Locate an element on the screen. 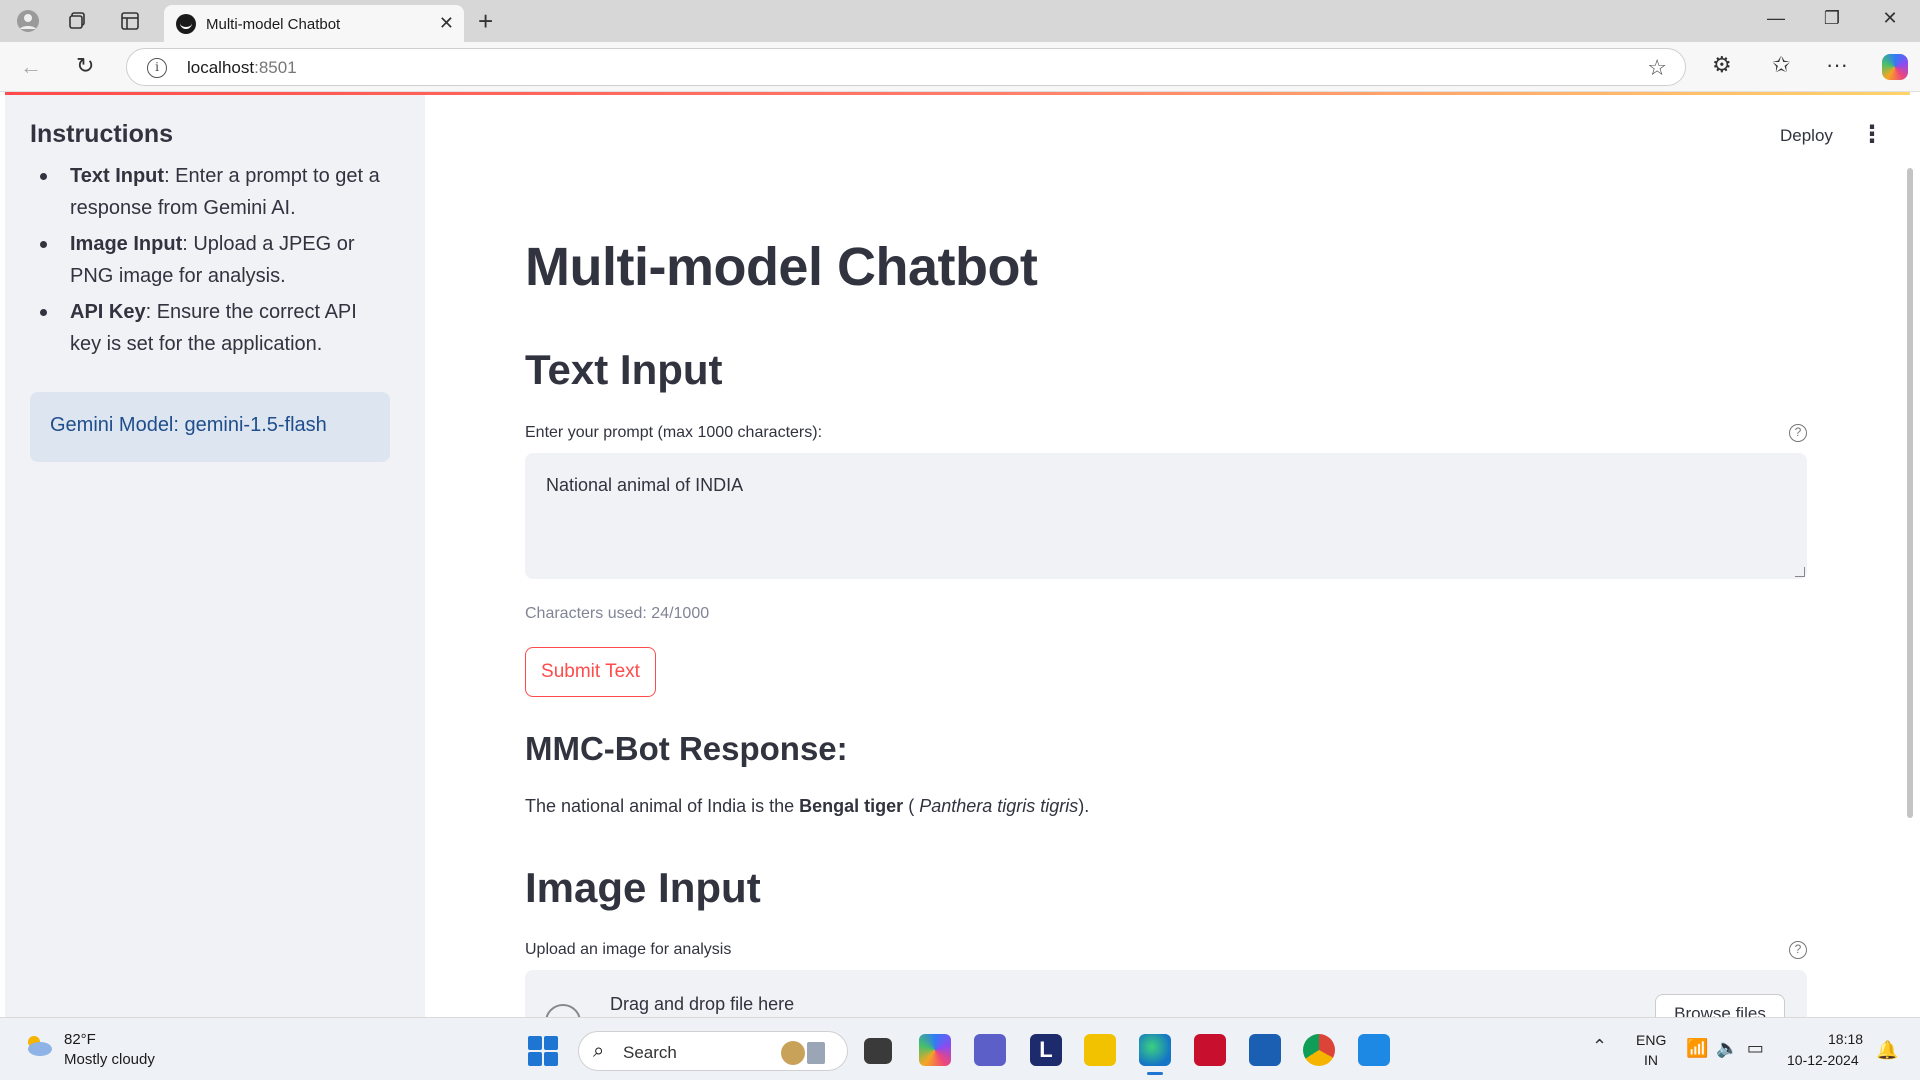  deploy-button: Deploy is located at coordinates (1806, 136).